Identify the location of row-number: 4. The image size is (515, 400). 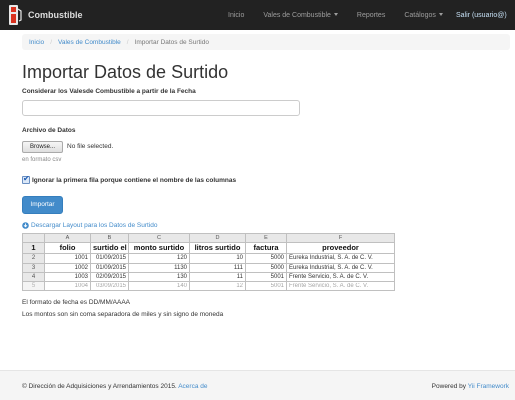
(33, 276).